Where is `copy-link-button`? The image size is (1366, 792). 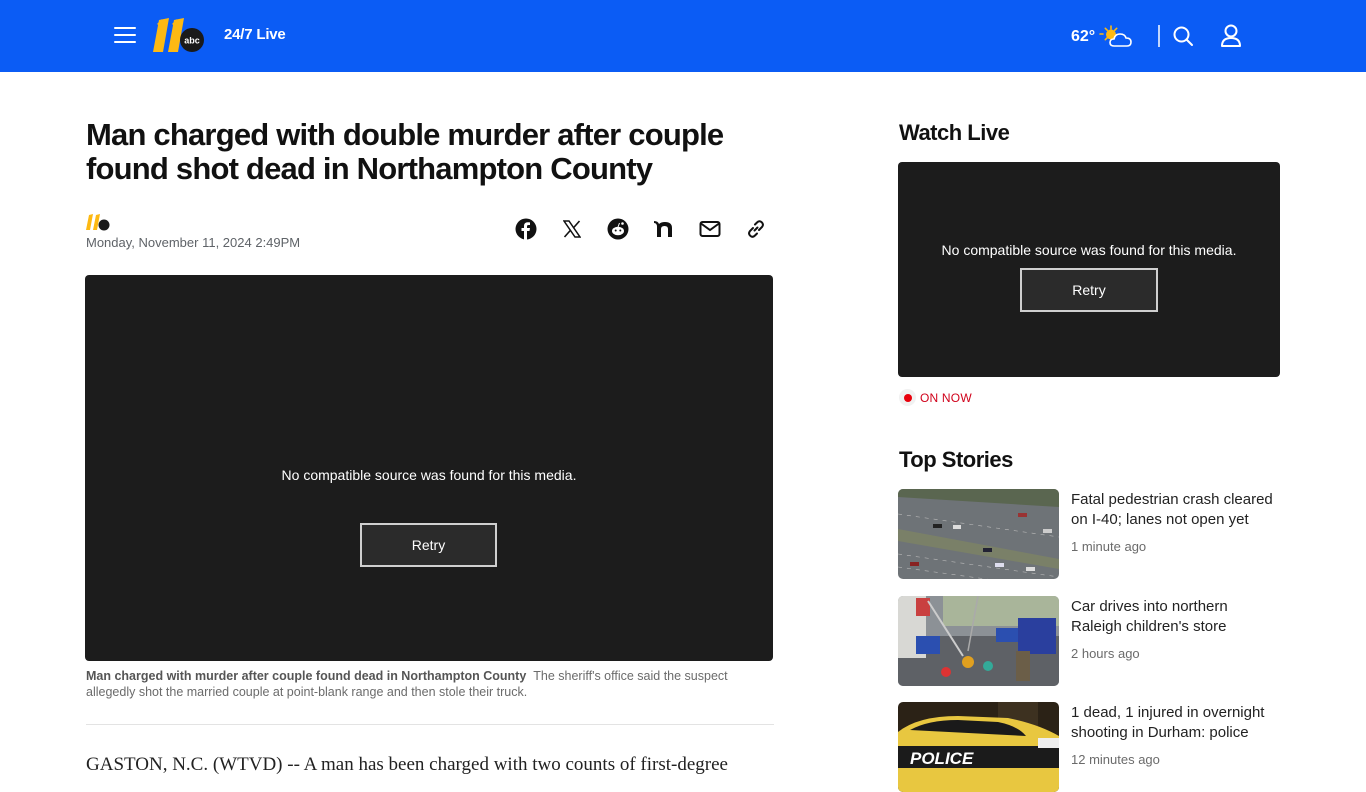 copy-link-button is located at coordinates (756, 229).